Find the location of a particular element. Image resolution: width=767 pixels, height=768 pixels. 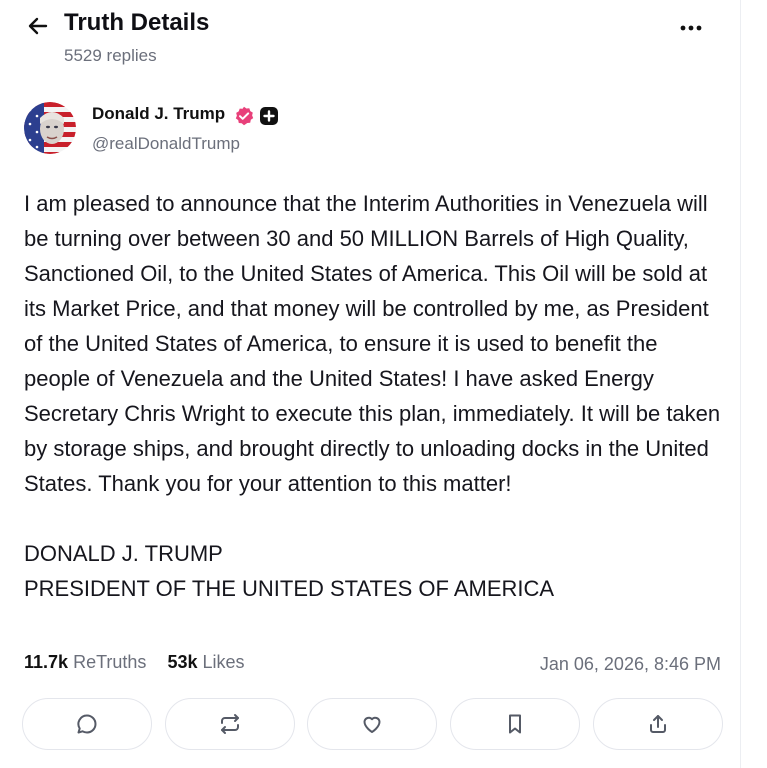

reply-count: 5529 replies is located at coordinates (110, 55).